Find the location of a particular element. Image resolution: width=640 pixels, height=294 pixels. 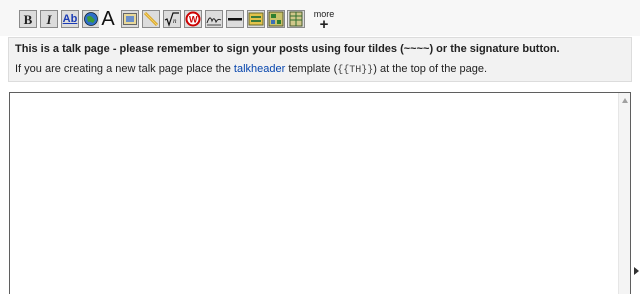

media-file-button is located at coordinates (151, 19).